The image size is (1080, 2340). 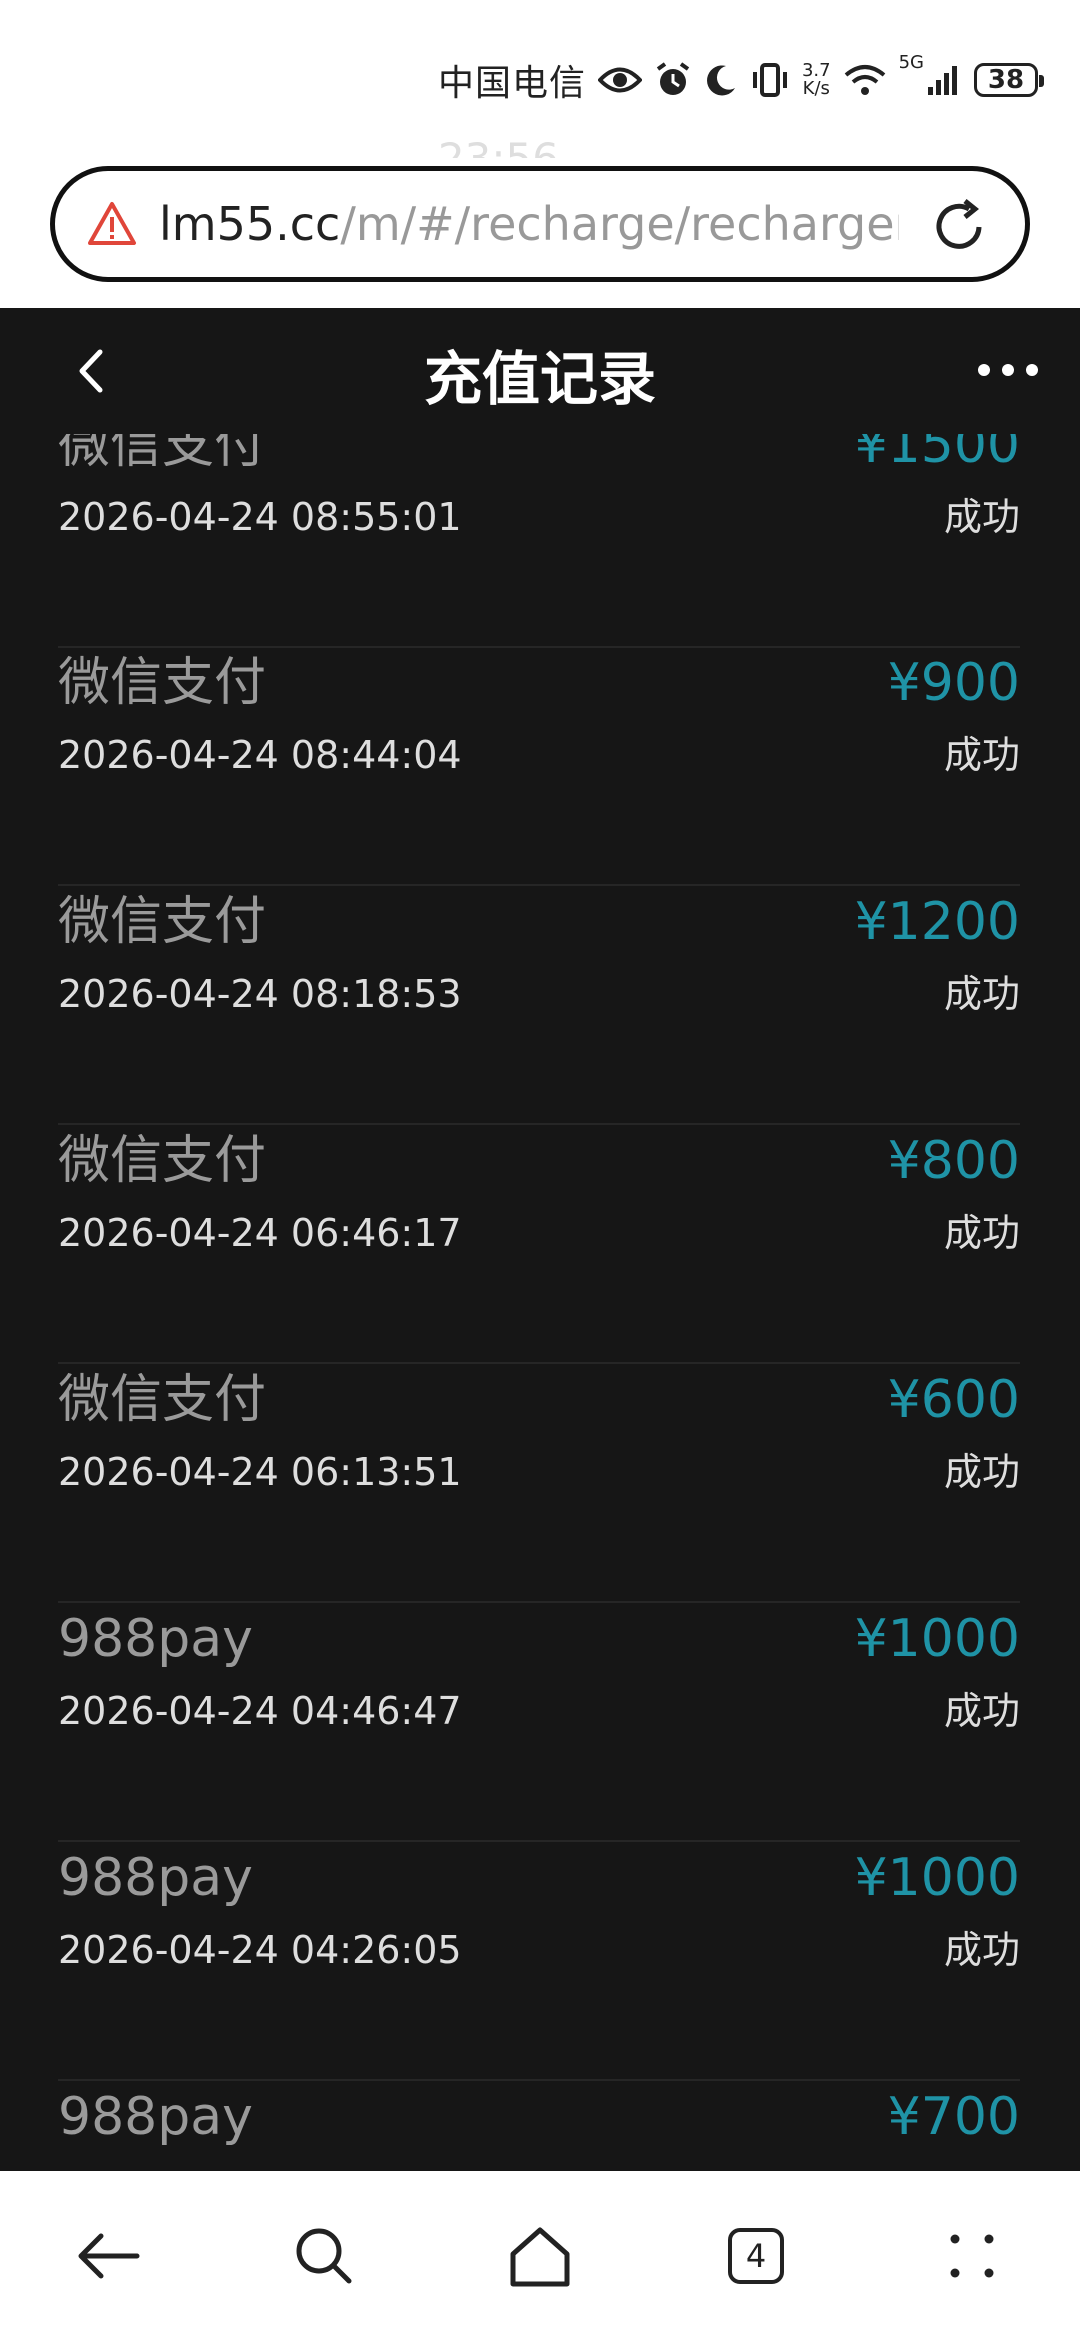 What do you see at coordinates (260, 1233) in the screenshot?
I see `record-time: 2026-04-24 06:46:17` at bounding box center [260, 1233].